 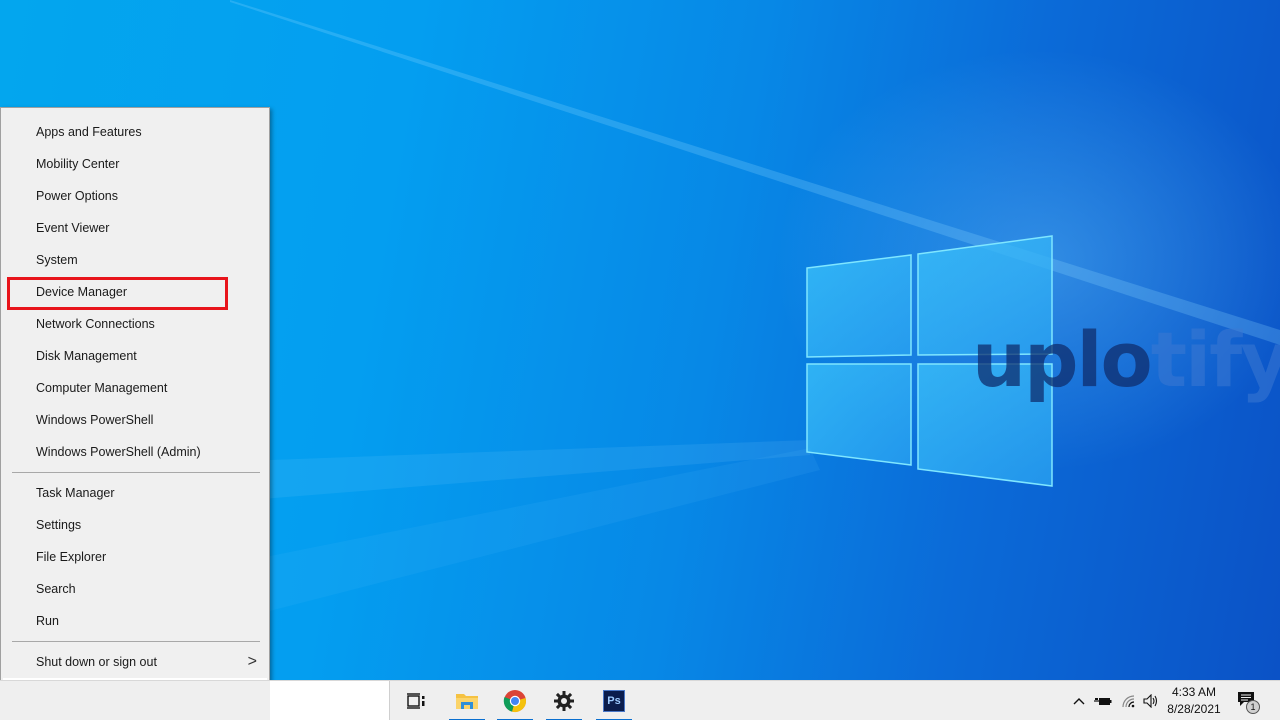 I want to click on menu-item-label: Mobility Center, so click(x=78, y=164).